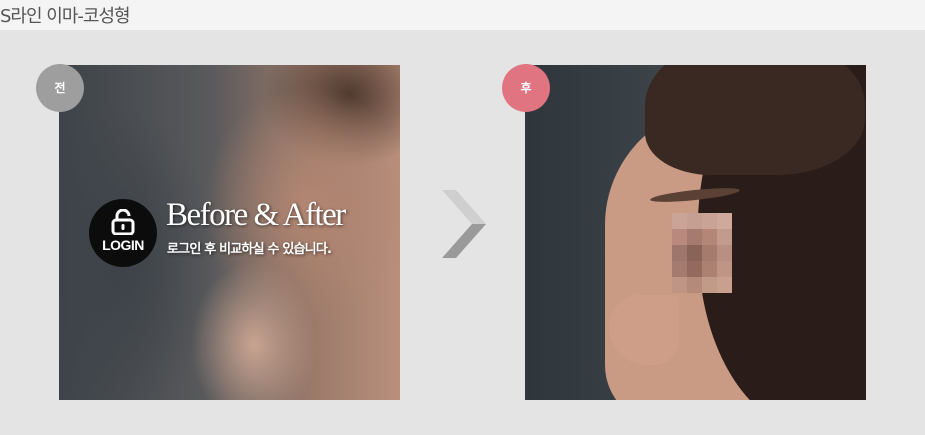 This screenshot has width=925, height=435. What do you see at coordinates (123, 245) in the screenshot?
I see `login-label: LOGIN` at bounding box center [123, 245].